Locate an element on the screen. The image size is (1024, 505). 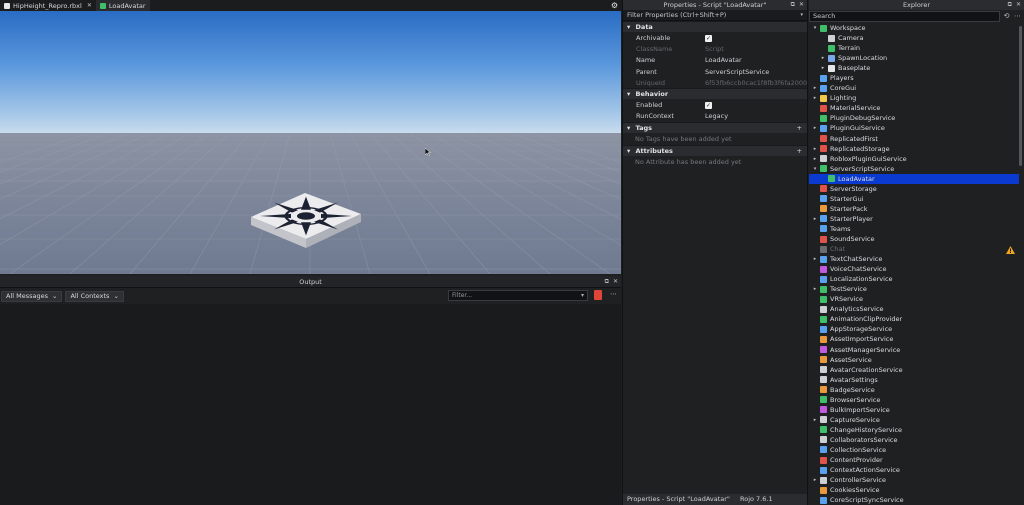
explorer-item: Terrain is located at coordinates (916, 48).